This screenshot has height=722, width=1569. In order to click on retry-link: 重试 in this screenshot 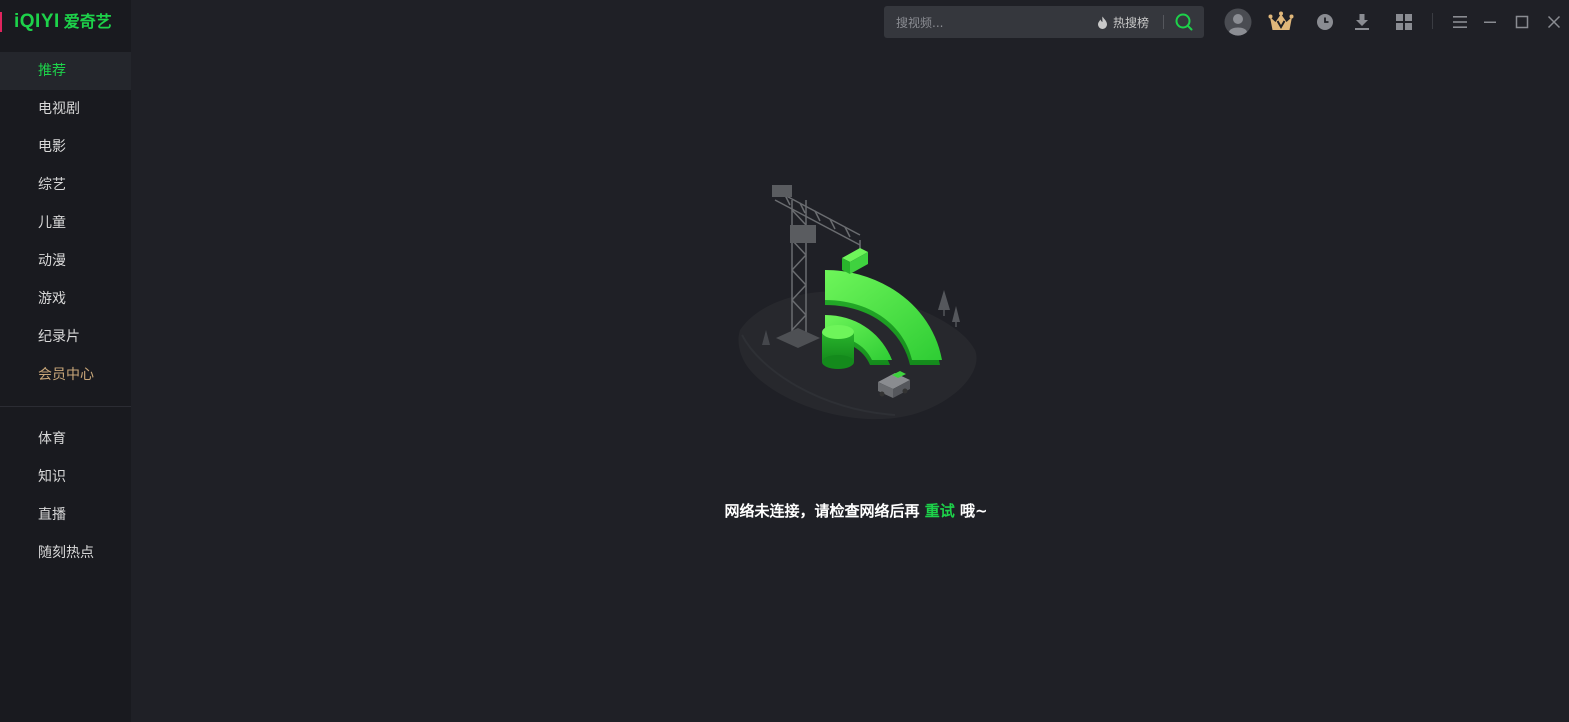, I will do `click(940, 511)`.